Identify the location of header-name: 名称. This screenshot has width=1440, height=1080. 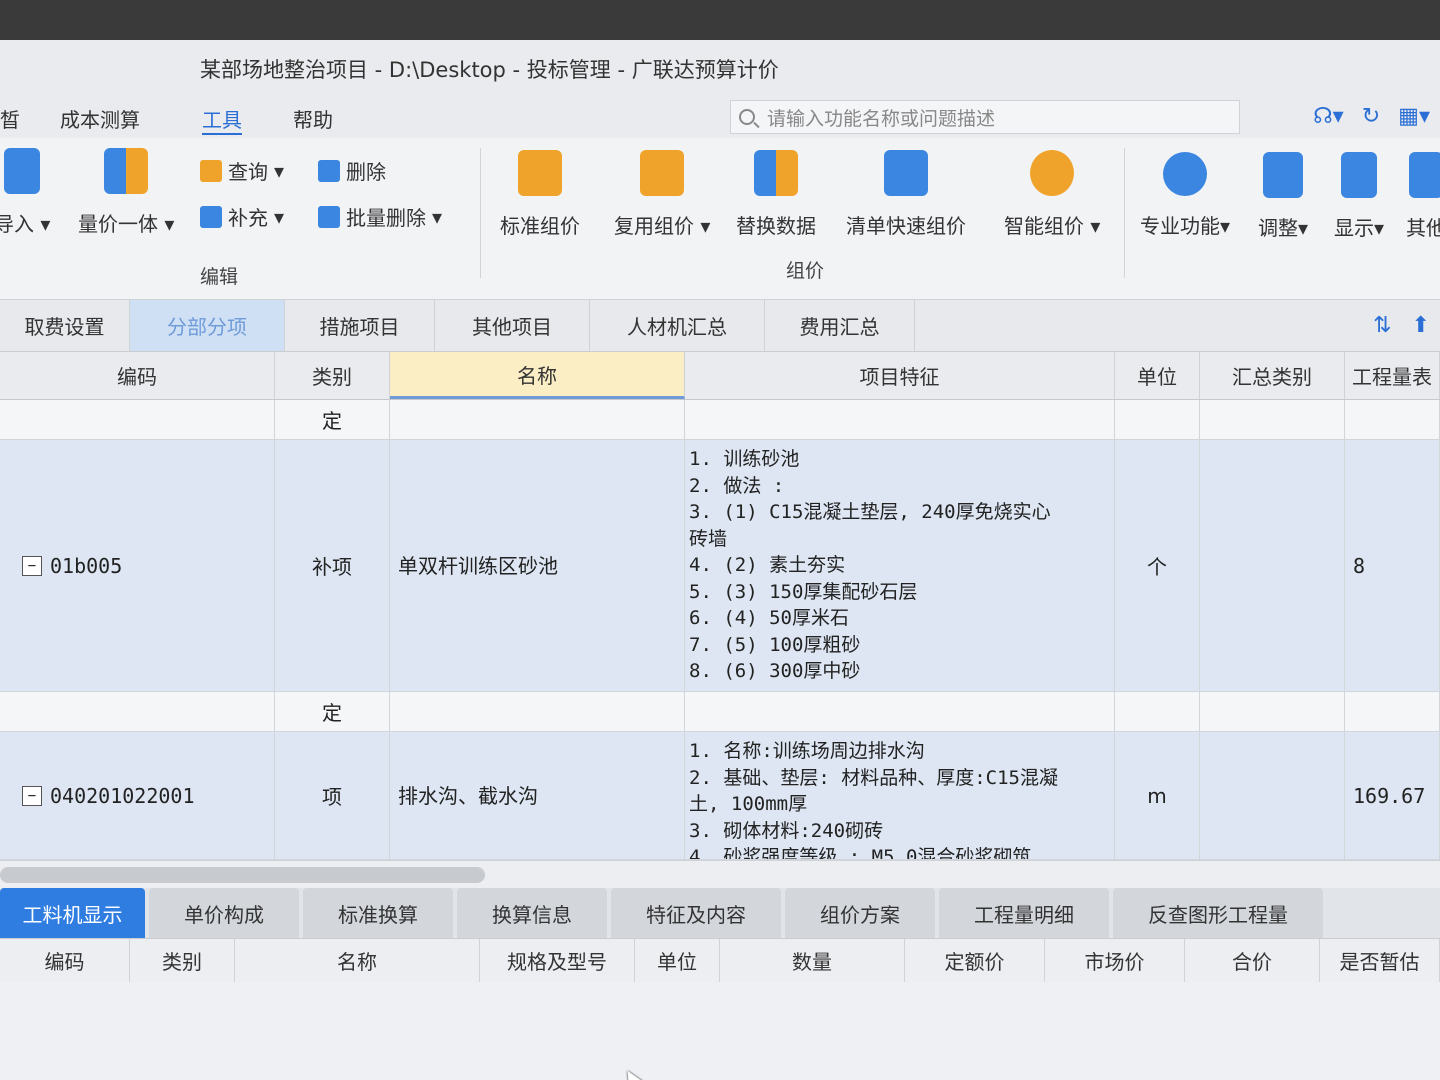
(537, 375).